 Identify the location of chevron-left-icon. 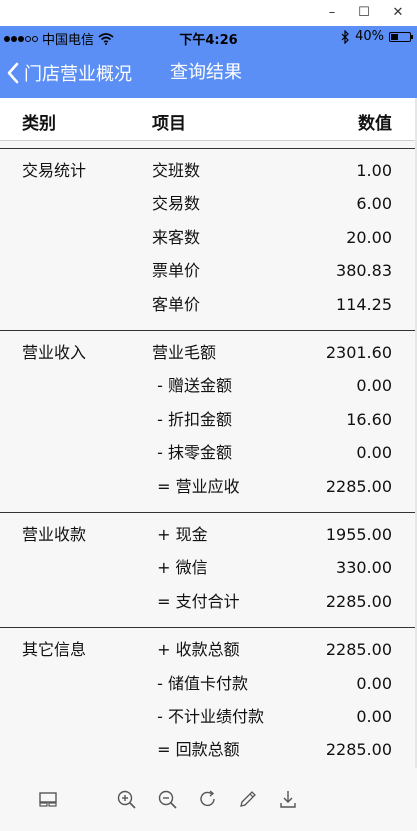
(13, 73).